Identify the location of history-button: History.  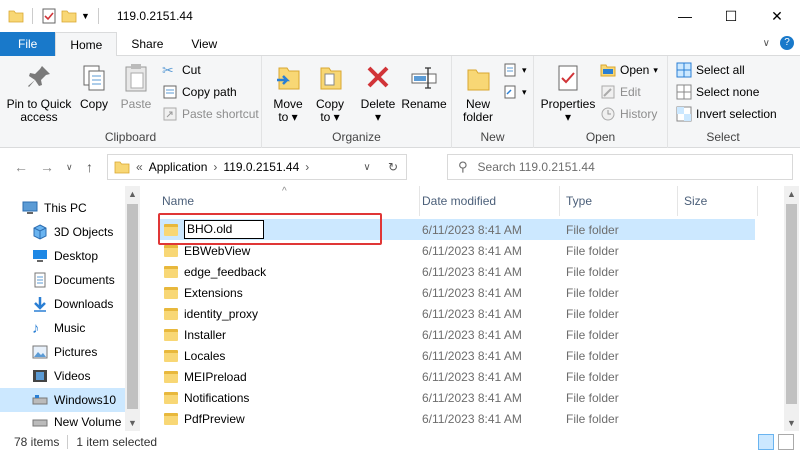
(628, 114).